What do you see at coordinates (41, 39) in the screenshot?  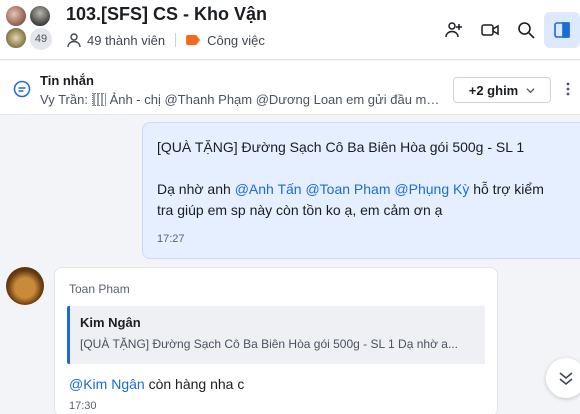 I see `member-count-badge: 49` at bounding box center [41, 39].